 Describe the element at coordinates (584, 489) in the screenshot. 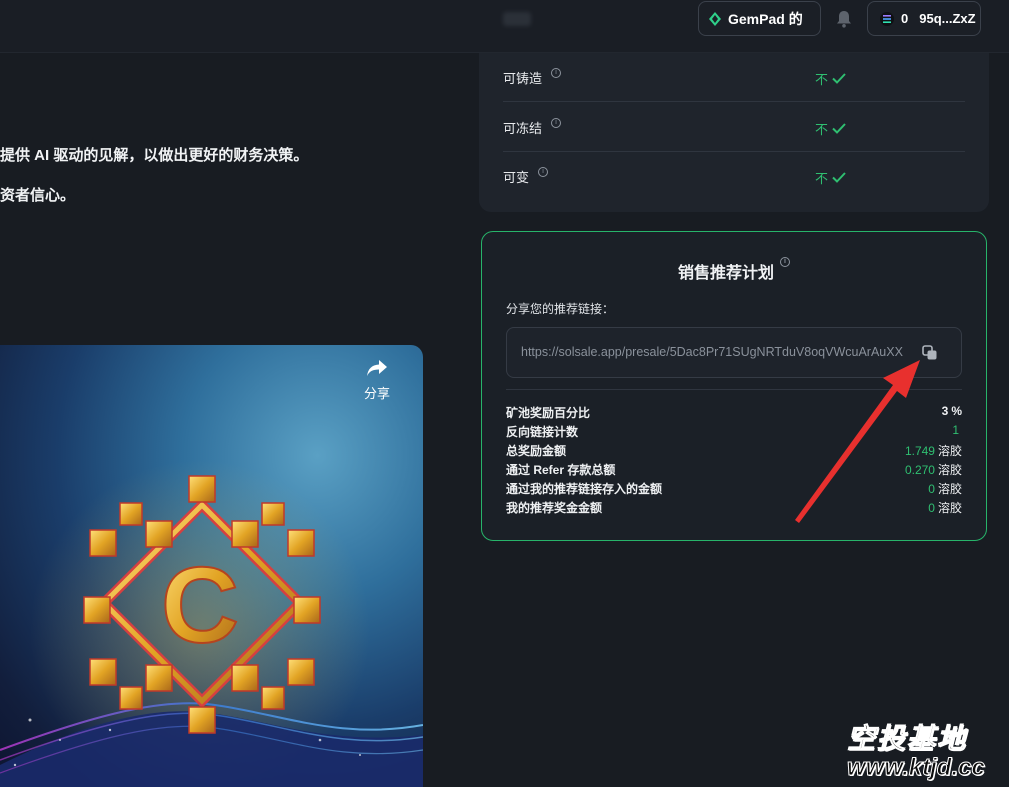

I see `stat-label: 通过我的推荐链接存入的金额` at that location.